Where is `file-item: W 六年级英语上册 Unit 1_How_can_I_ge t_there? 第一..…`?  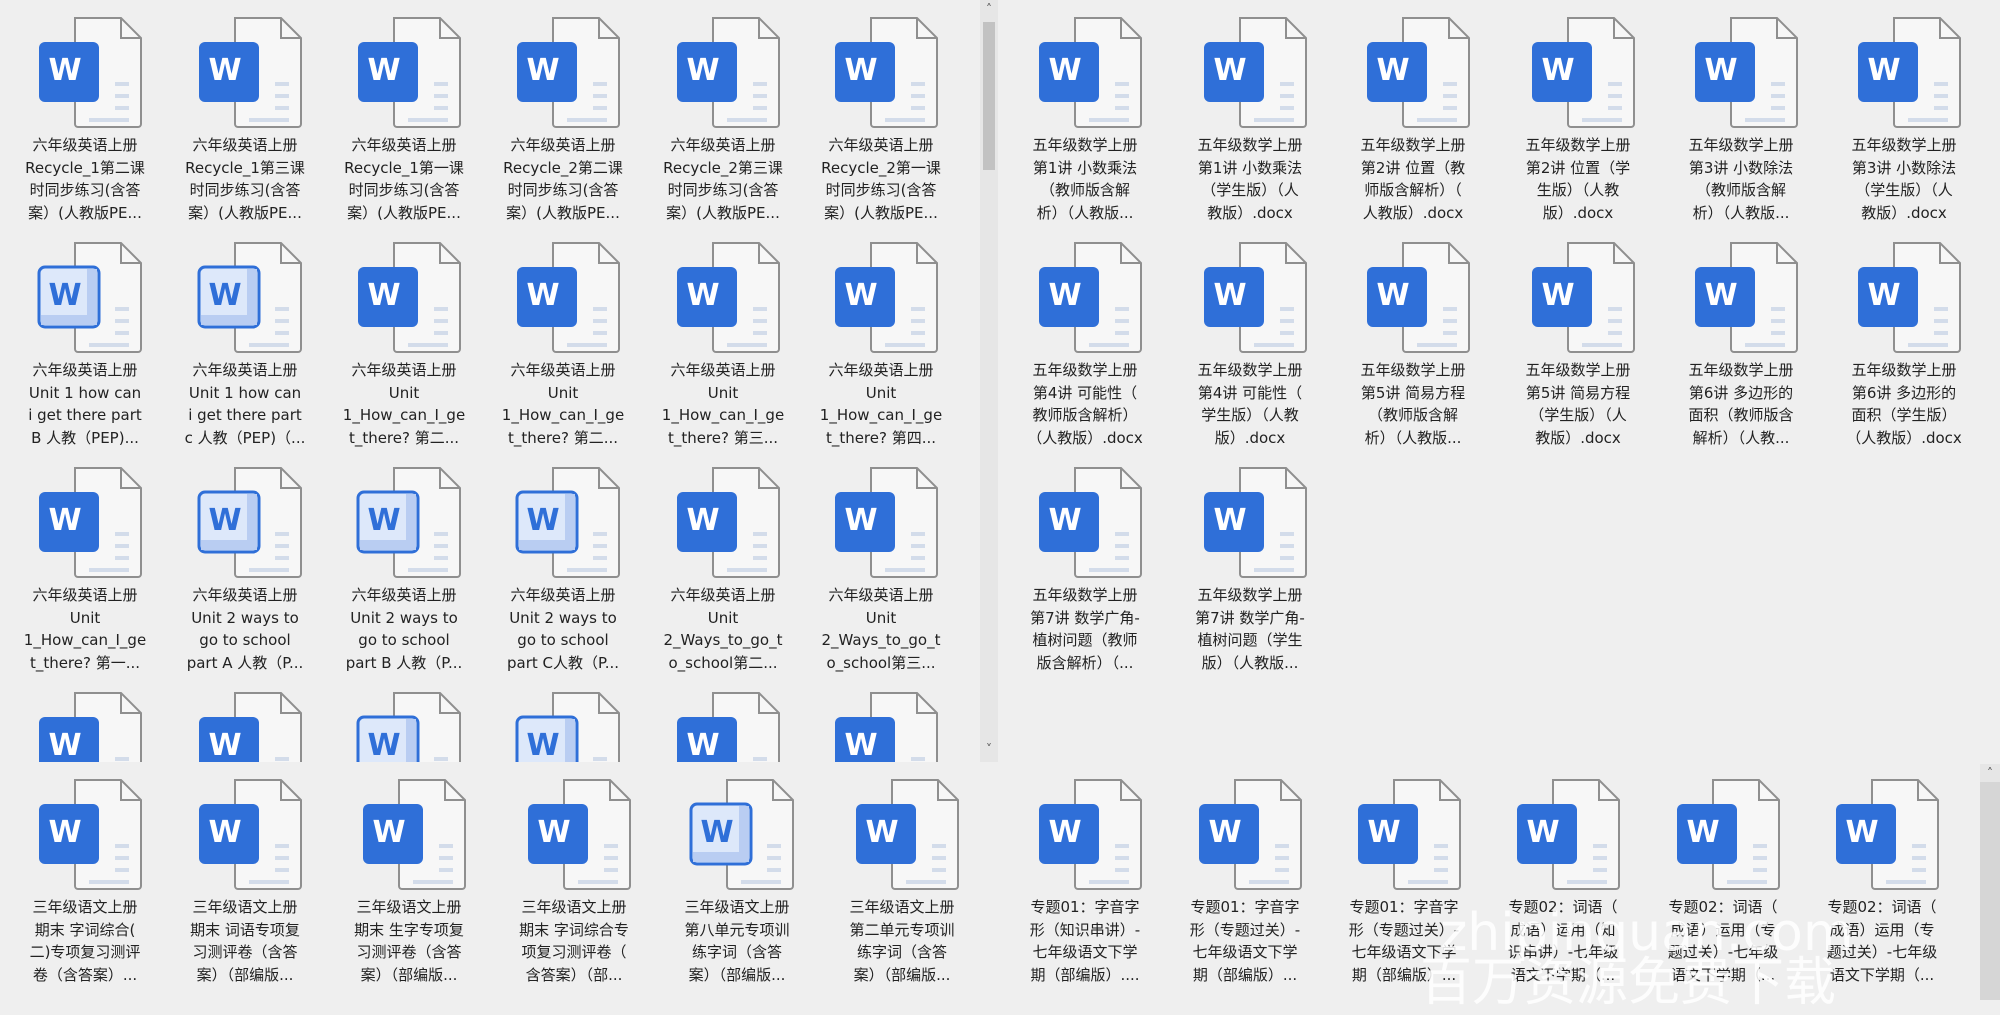 file-item: W 六年级英语上册 Unit 1_How_can_I_ge t_there? 第一..… is located at coordinates (85, 571).